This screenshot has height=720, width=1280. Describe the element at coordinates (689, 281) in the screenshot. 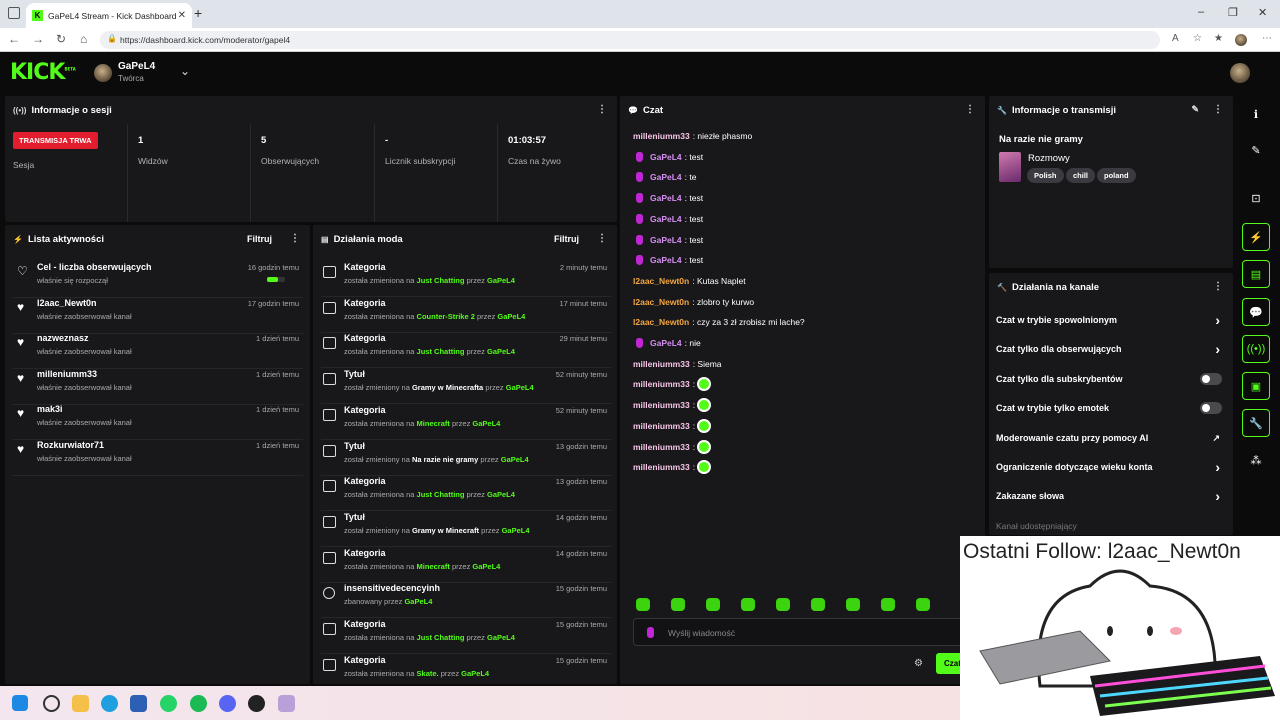

I see `chat-message: l2aac_Newt0n: Kutas Naplet` at that location.